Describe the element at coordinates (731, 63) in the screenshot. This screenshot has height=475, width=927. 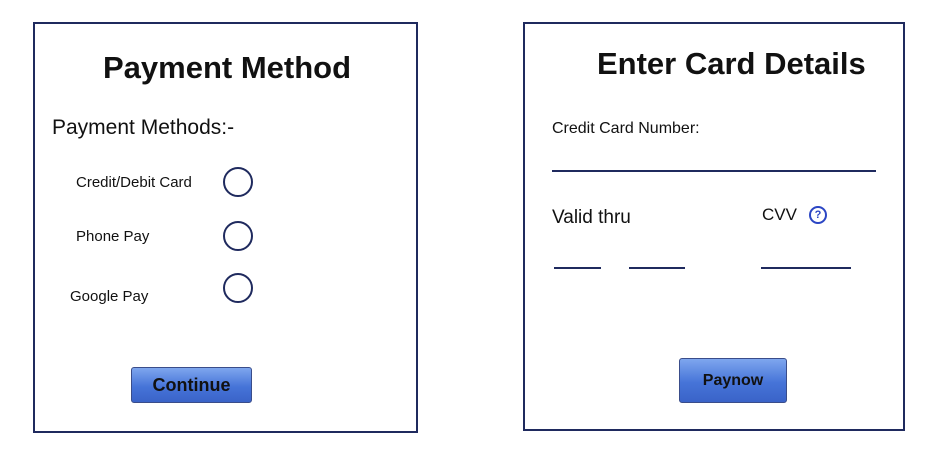
I see `card-details-title: Enter Card Details` at that location.